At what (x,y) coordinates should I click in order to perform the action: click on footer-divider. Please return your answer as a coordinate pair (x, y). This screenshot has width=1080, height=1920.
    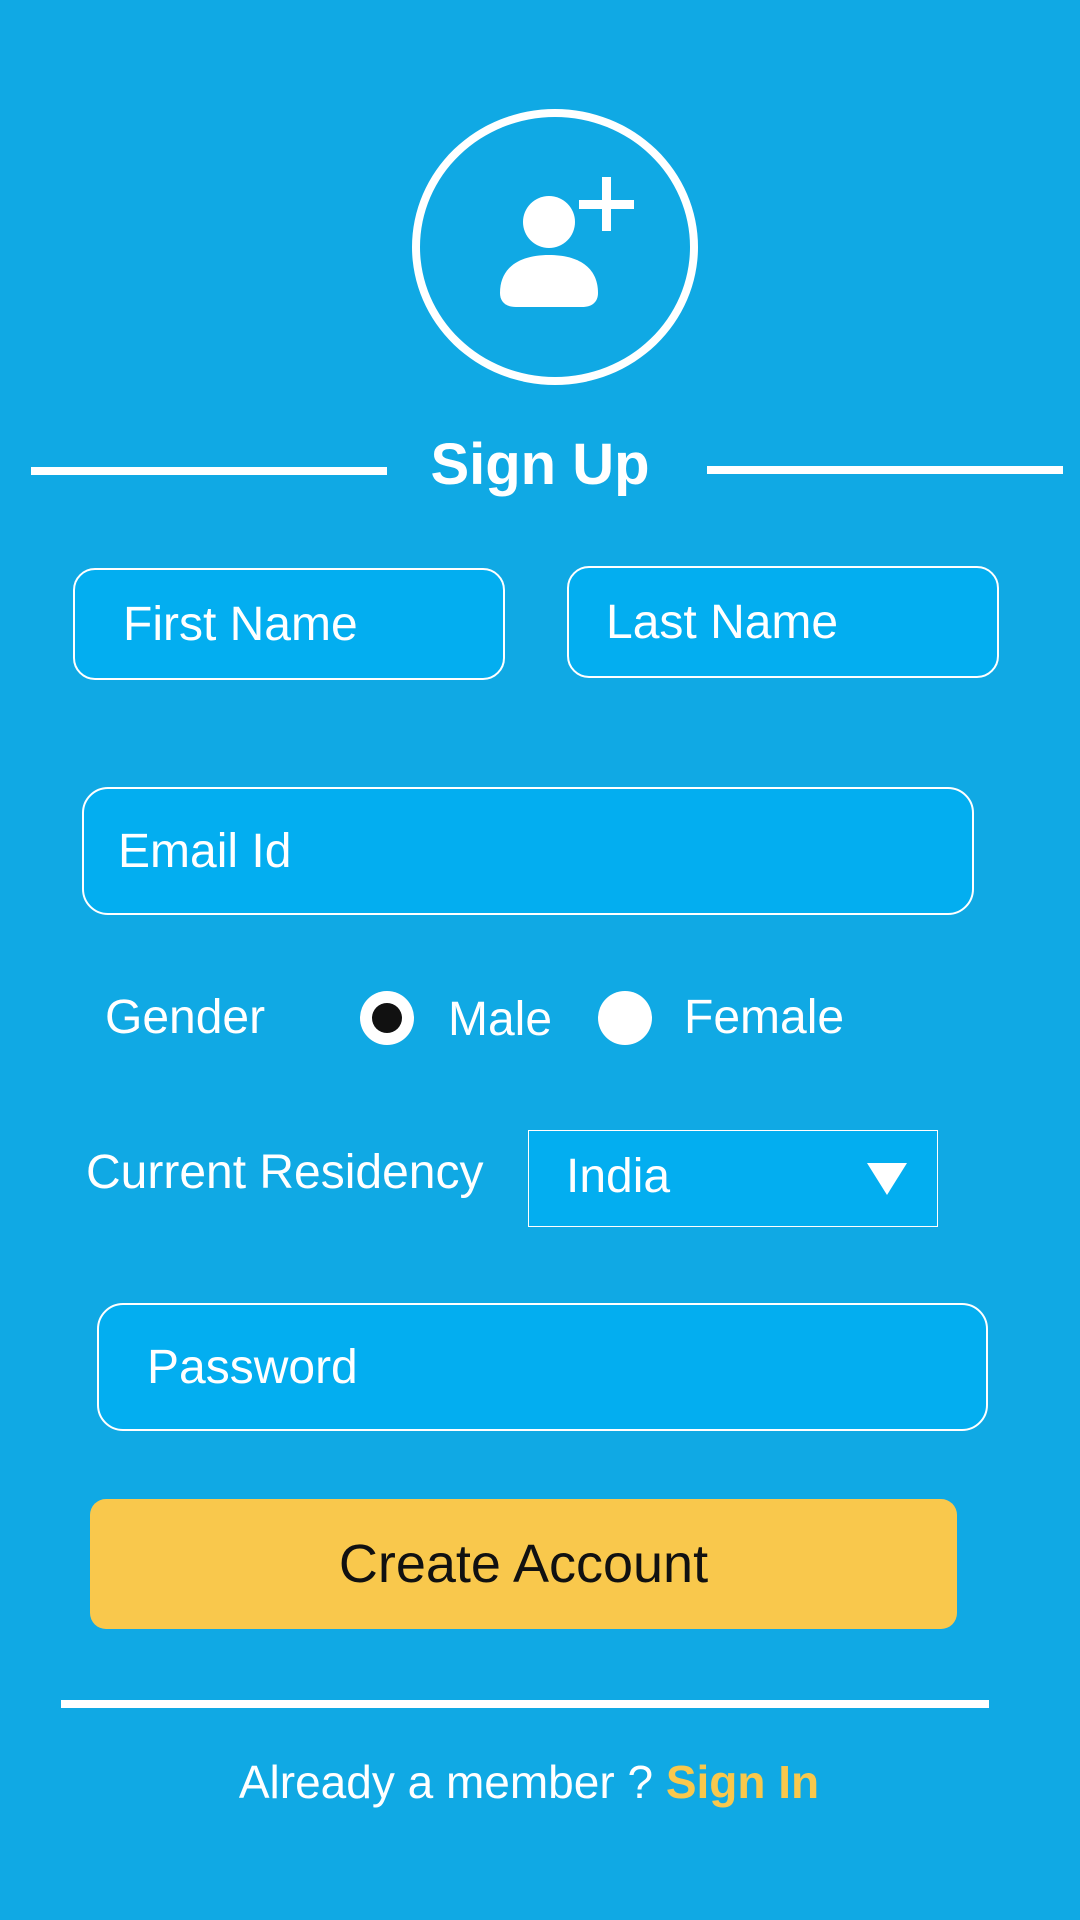
    Looking at the image, I should click on (525, 1704).